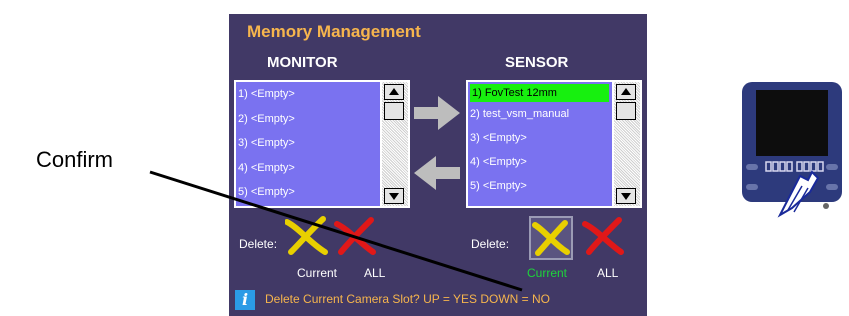  Describe the element at coordinates (308, 94) in the screenshot. I see `monitor-slot-1: 1) <Empty>` at that location.